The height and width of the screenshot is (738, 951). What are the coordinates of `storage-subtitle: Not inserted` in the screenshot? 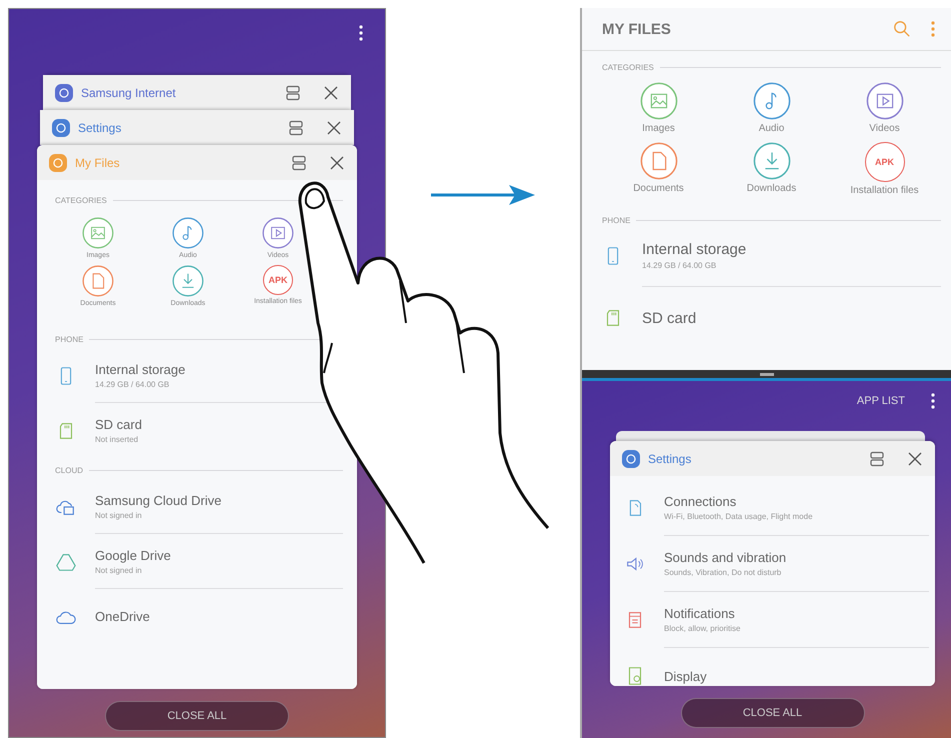 It's located at (116, 439).